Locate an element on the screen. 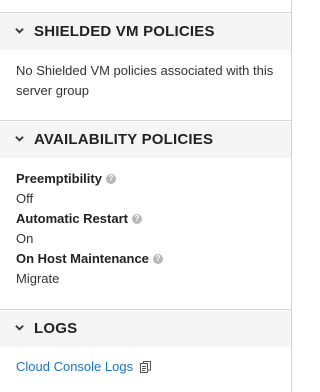  section-header-logs: LOGS is located at coordinates (145, 329).